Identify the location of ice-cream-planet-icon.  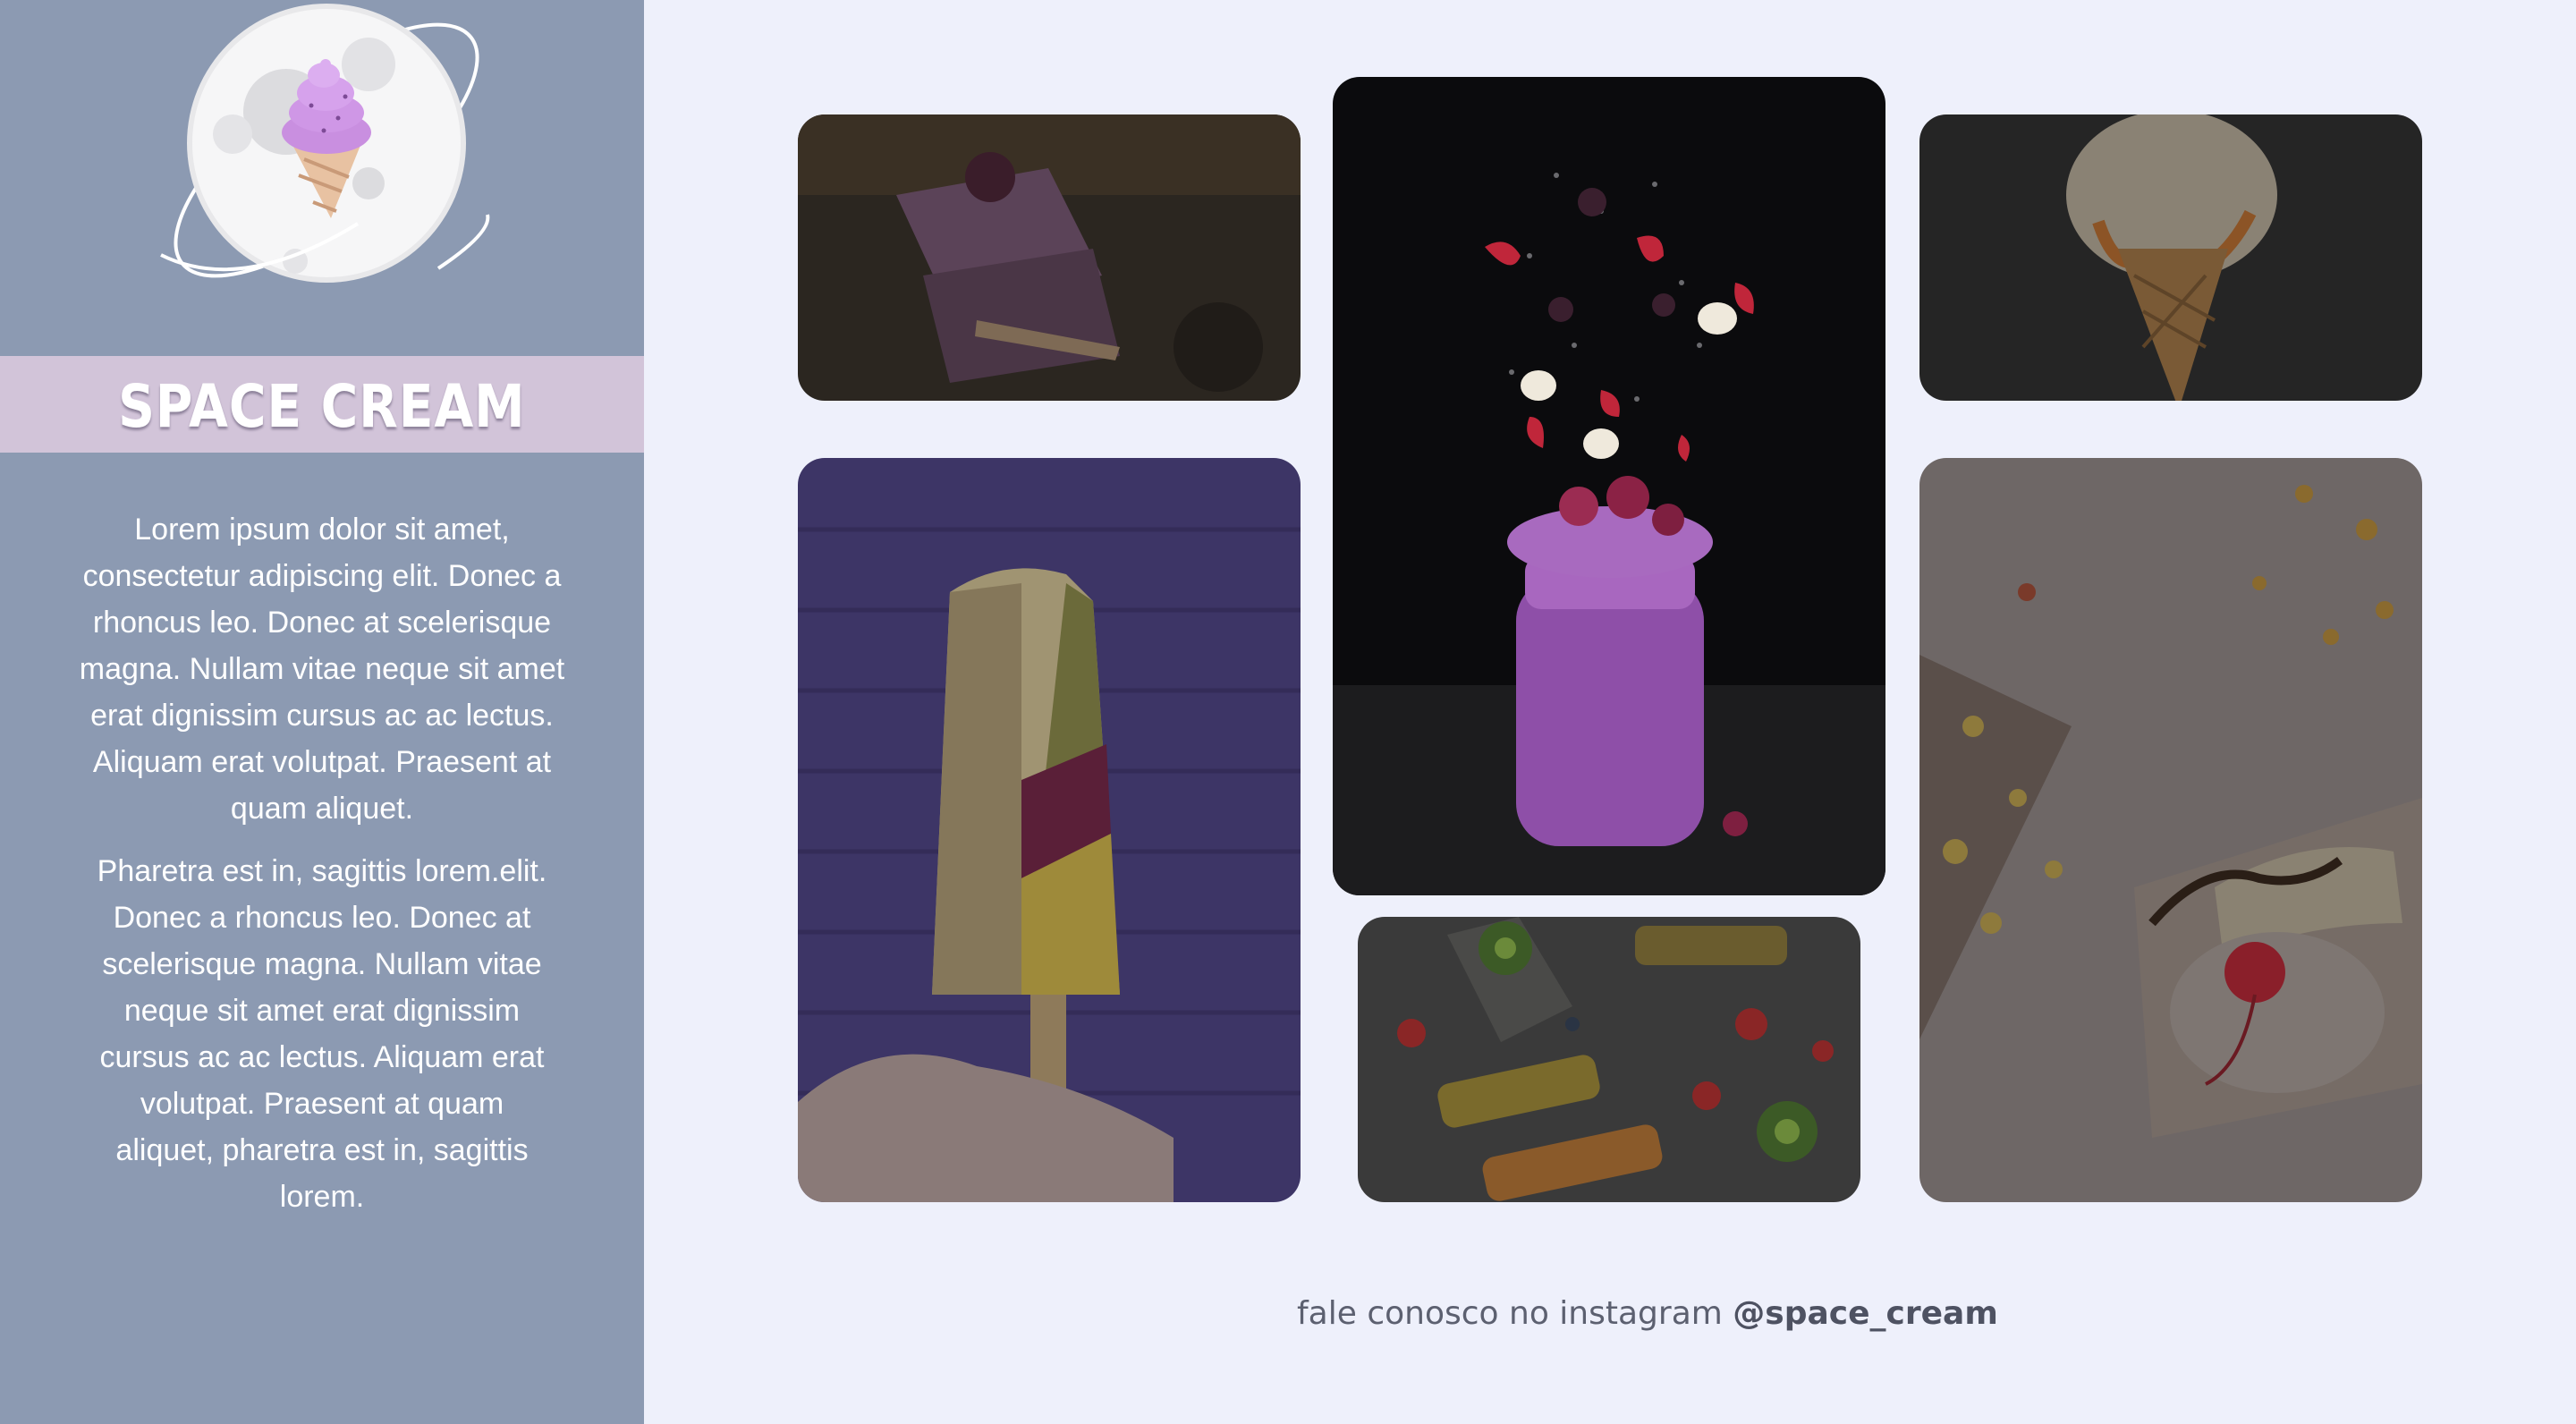
(326, 147).